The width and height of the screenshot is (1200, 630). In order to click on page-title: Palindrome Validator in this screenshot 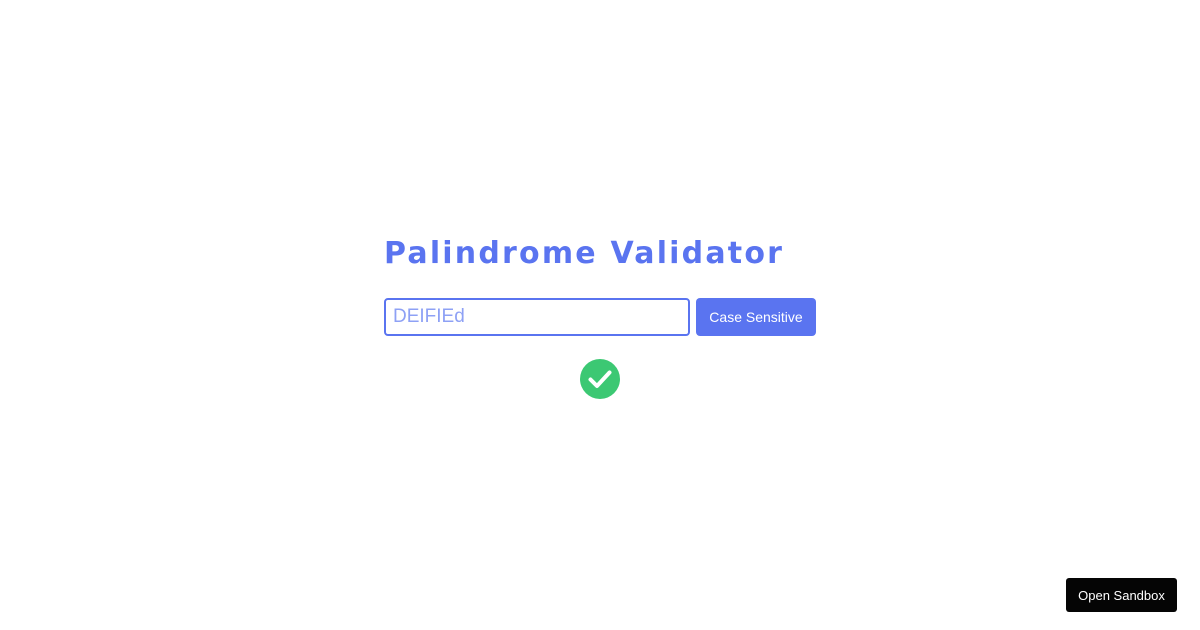, I will do `click(584, 253)`.